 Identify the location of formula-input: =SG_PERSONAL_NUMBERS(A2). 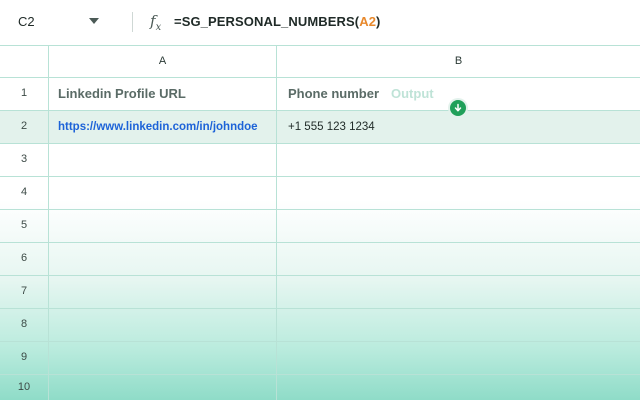
(277, 21).